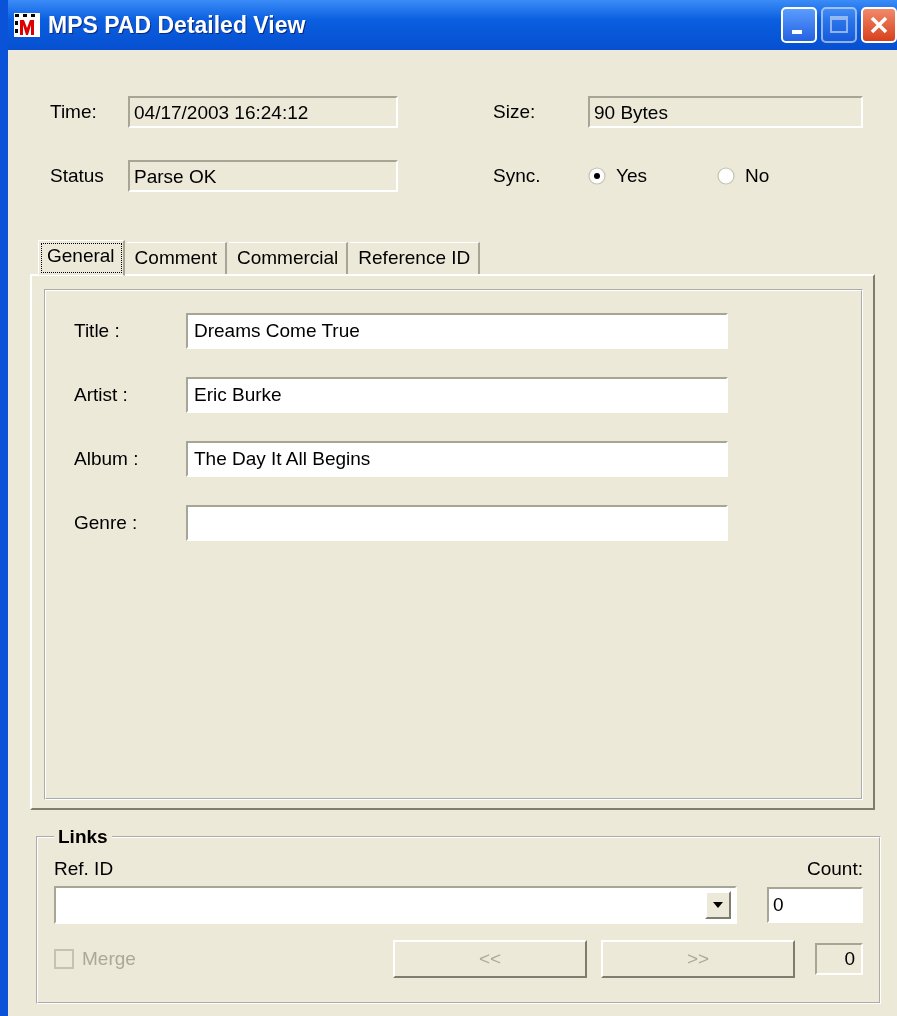 Image resolution: width=897 pixels, height=1016 pixels. I want to click on minimize-icon, so click(797, 32).